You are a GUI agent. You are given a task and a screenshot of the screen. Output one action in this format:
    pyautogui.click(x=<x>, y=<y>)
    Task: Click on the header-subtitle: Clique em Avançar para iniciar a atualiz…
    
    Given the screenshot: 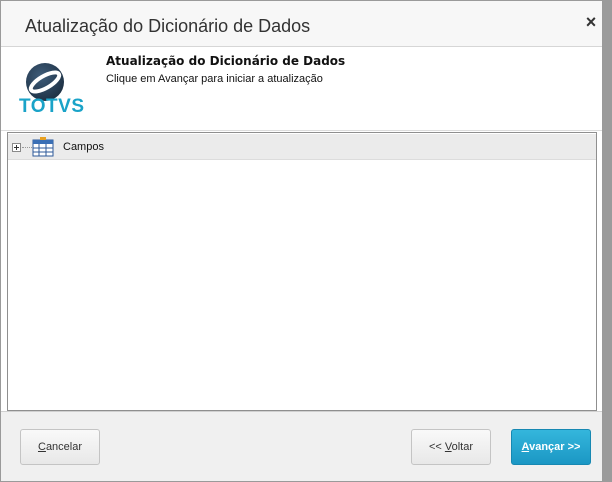 What is the action you would take?
    pyautogui.click(x=214, y=79)
    